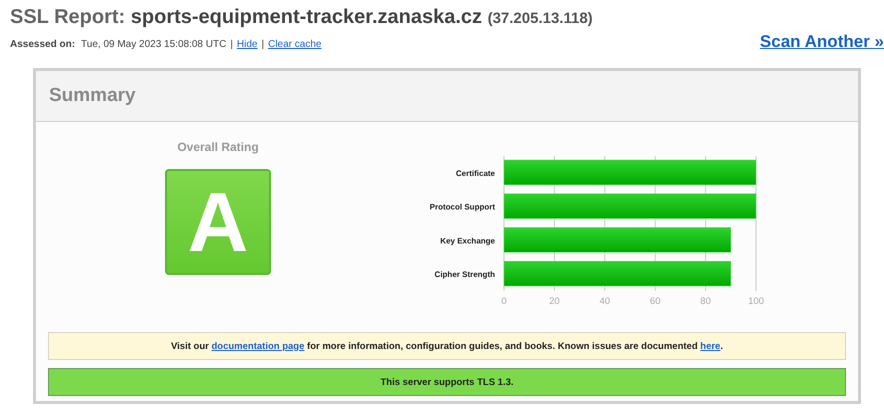  What do you see at coordinates (554, 301) in the screenshot?
I see `tick-label: 20` at bounding box center [554, 301].